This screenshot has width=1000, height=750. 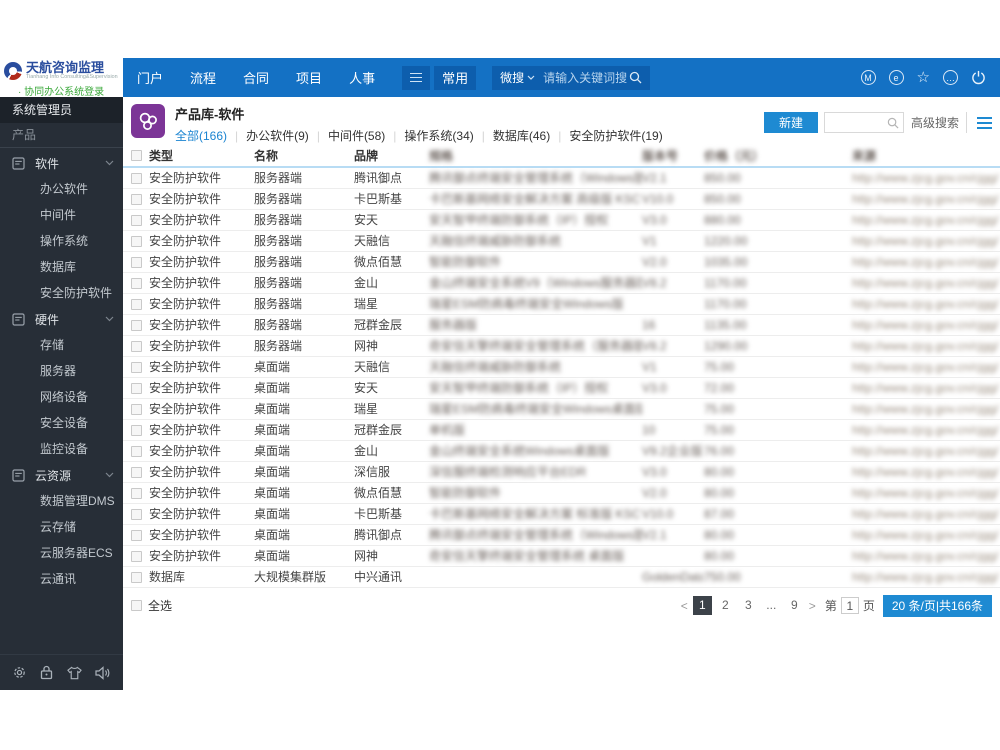 I want to click on table-search-icon, so click(x=893, y=123).